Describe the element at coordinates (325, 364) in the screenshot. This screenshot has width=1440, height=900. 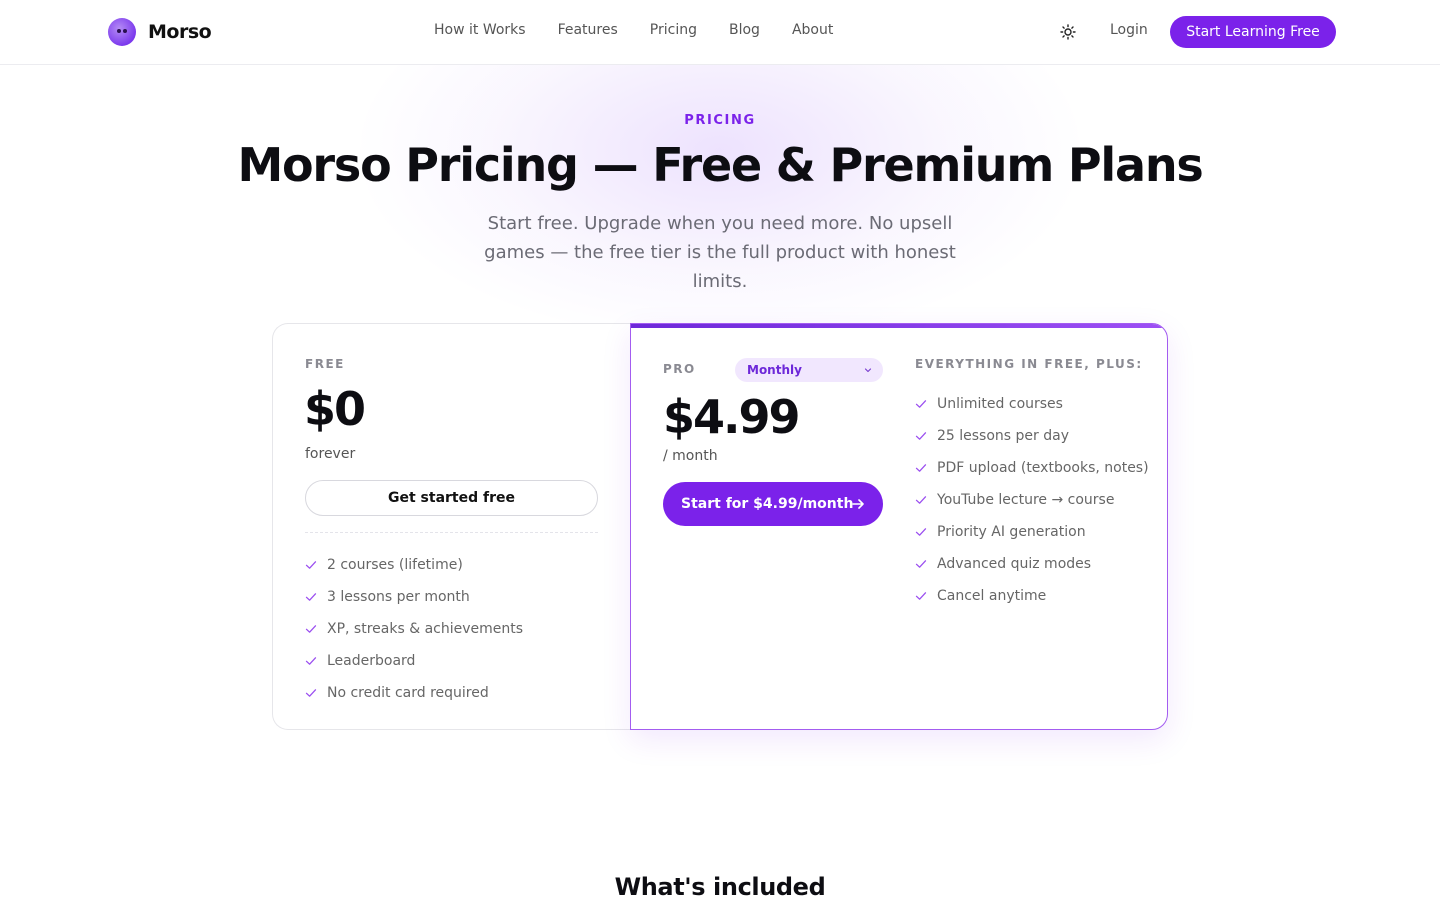
I see `free-plan-label: FREE` at that location.